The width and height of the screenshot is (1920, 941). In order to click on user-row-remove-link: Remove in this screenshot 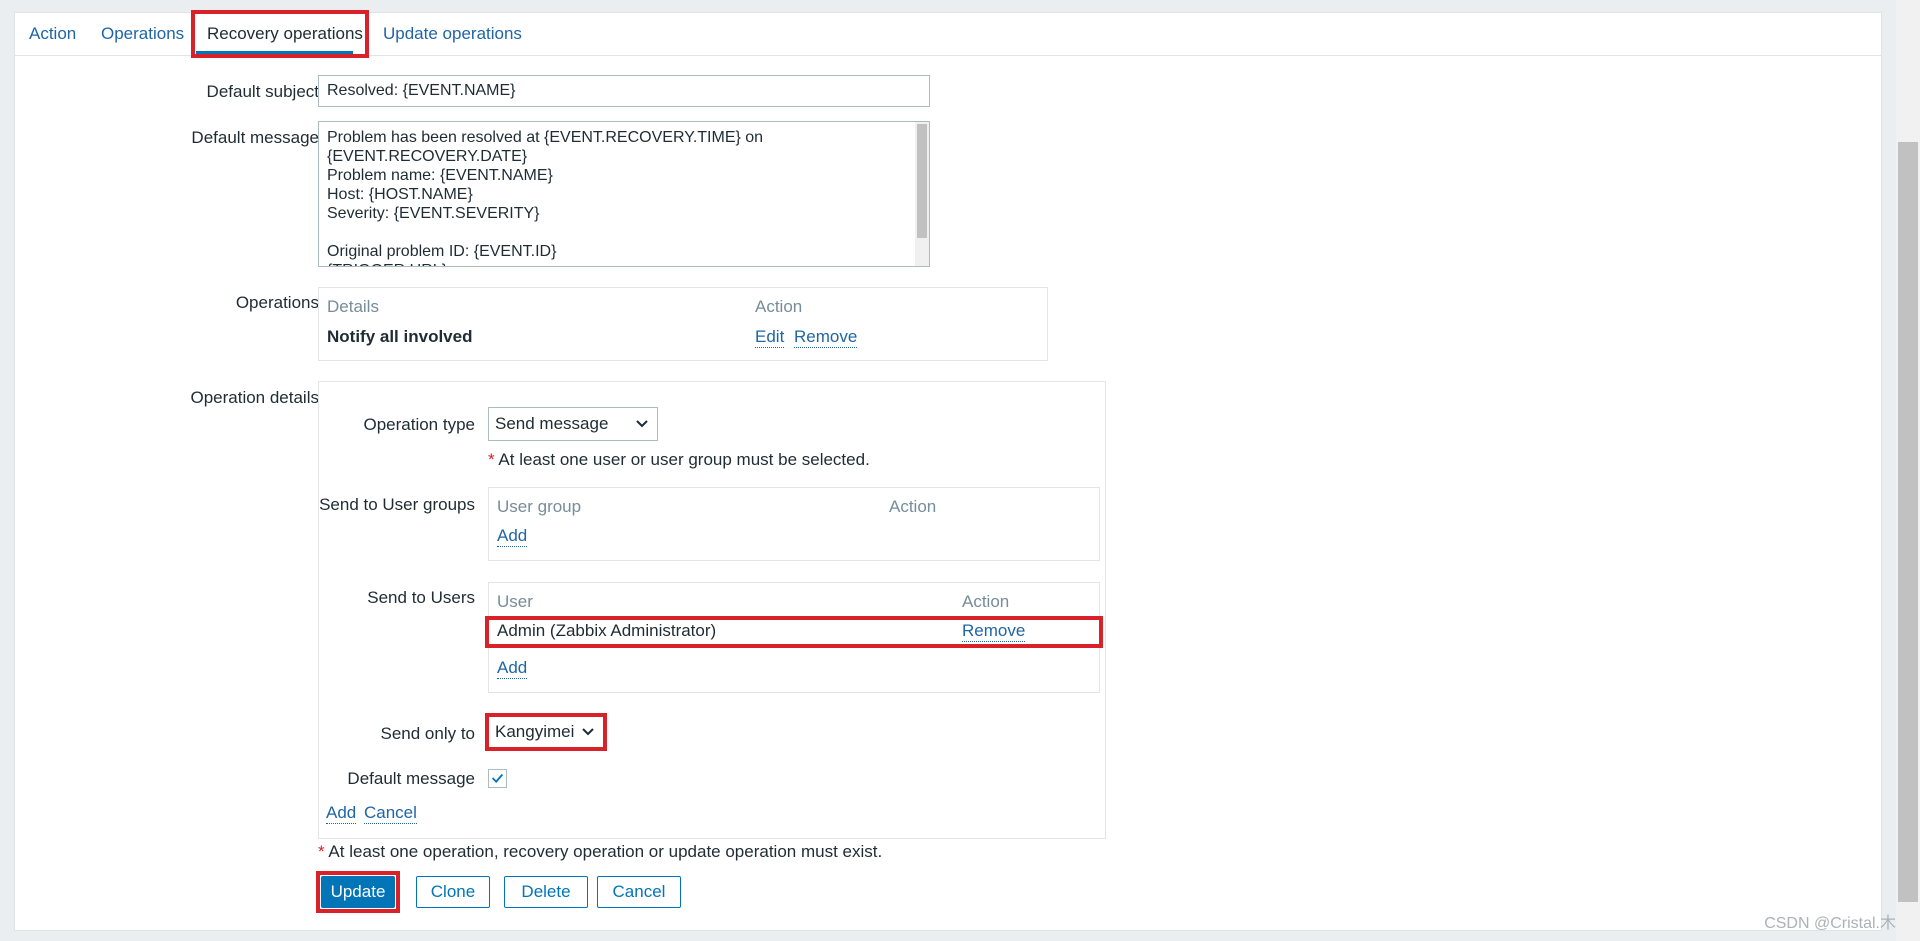, I will do `click(994, 631)`.